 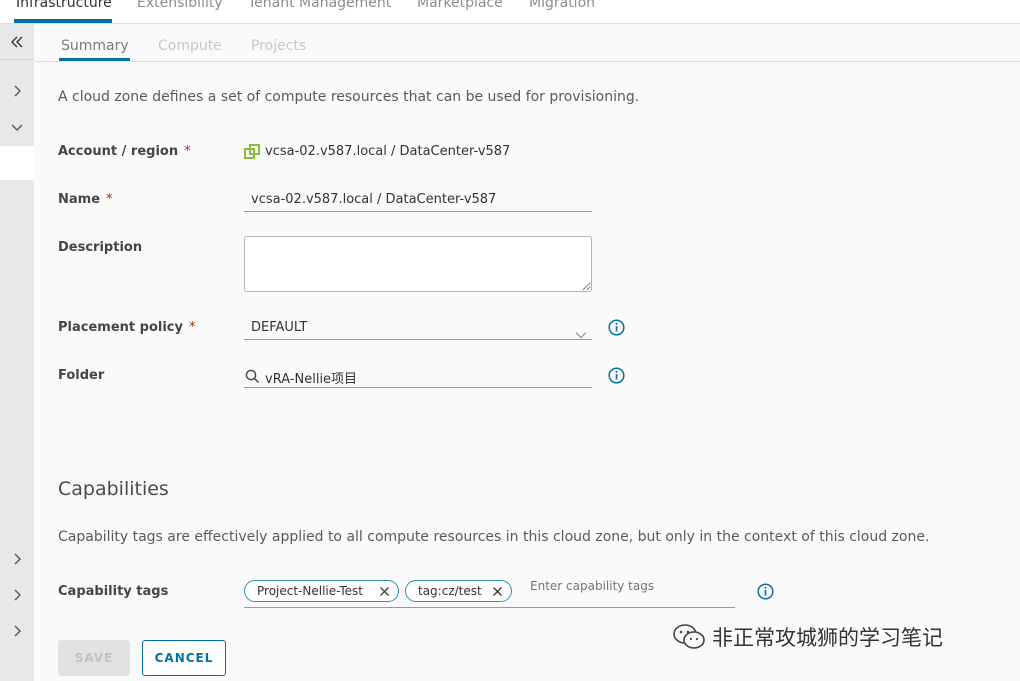 I want to click on description-textarea, so click(x=418, y=264).